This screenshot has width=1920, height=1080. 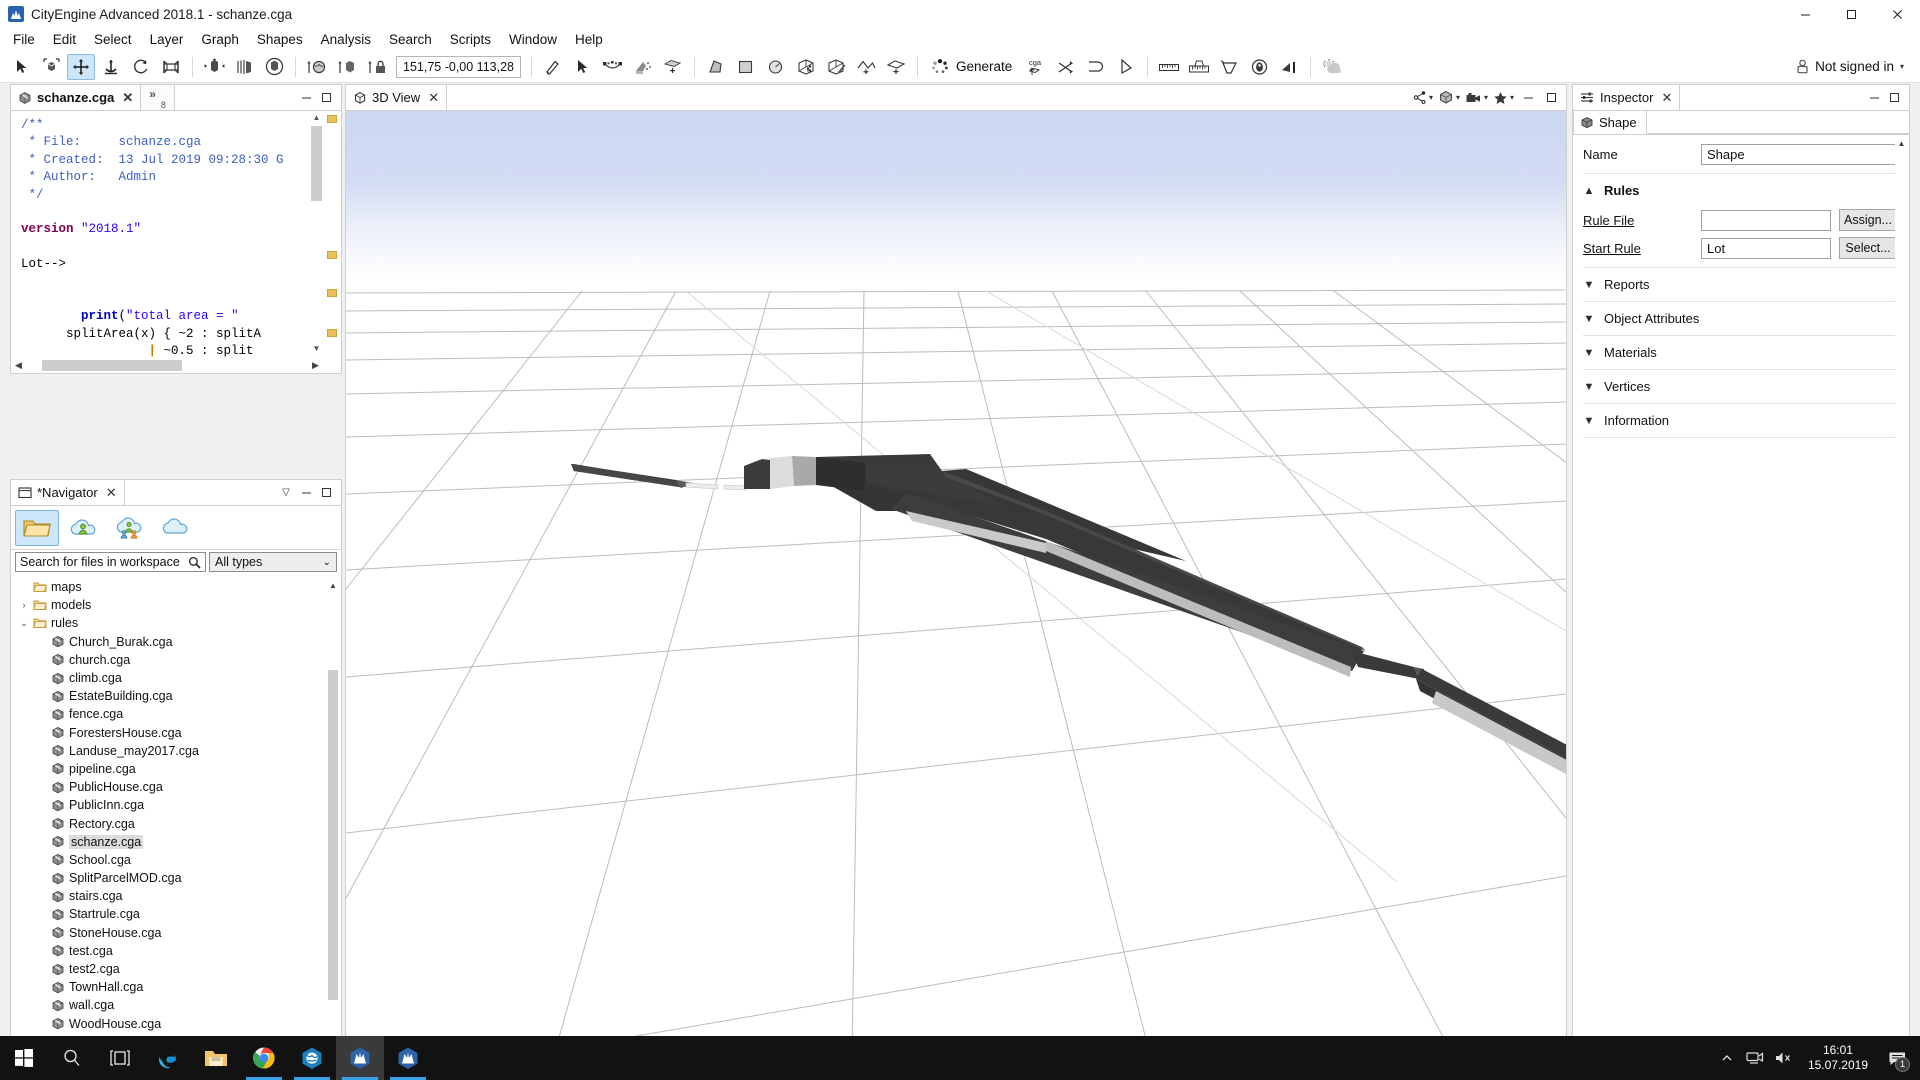 I want to click on align-shapes-tool-icon, so click(x=347, y=67).